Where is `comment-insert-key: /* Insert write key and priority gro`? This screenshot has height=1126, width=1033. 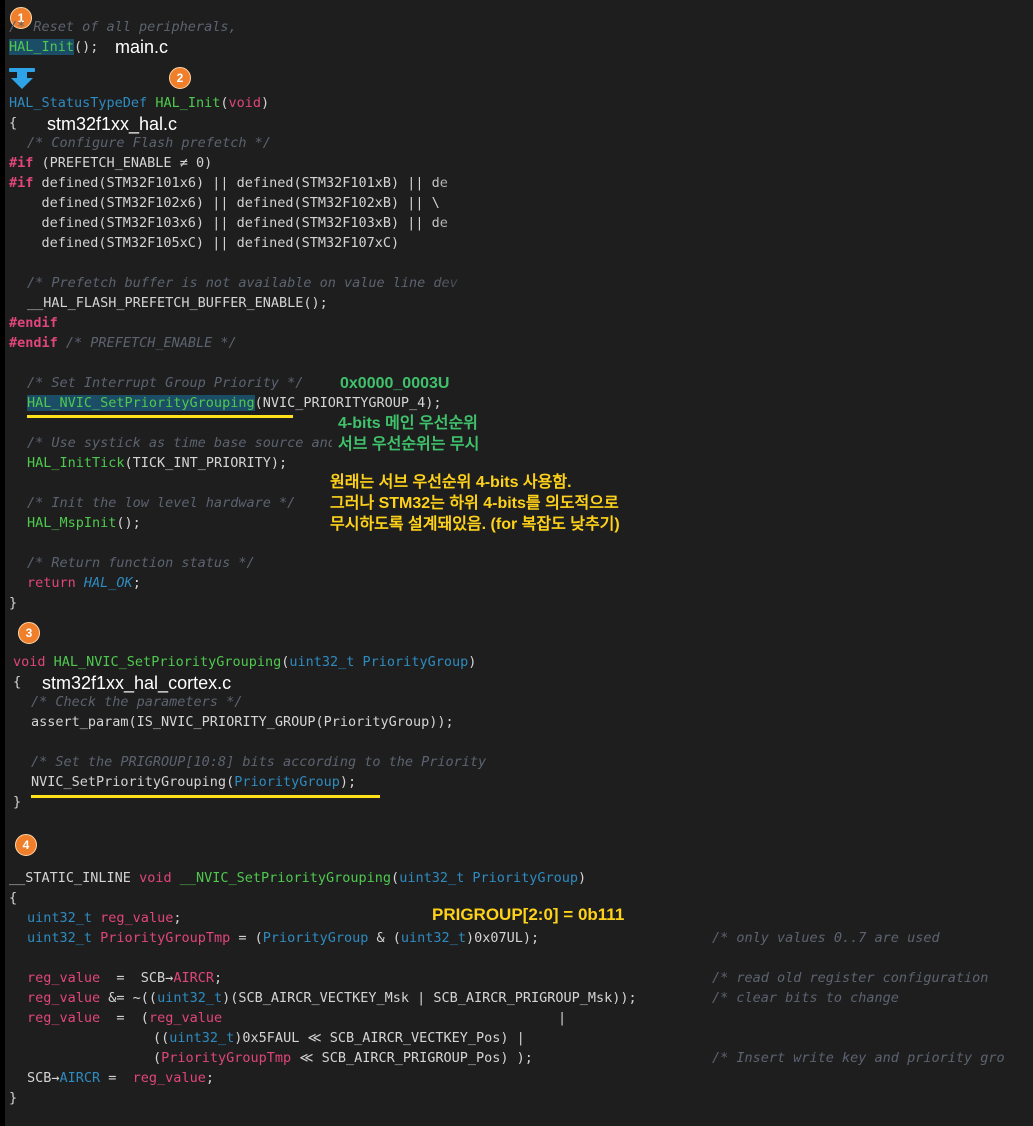
comment-insert-key: /* Insert write key and priority gro is located at coordinates (858, 1058).